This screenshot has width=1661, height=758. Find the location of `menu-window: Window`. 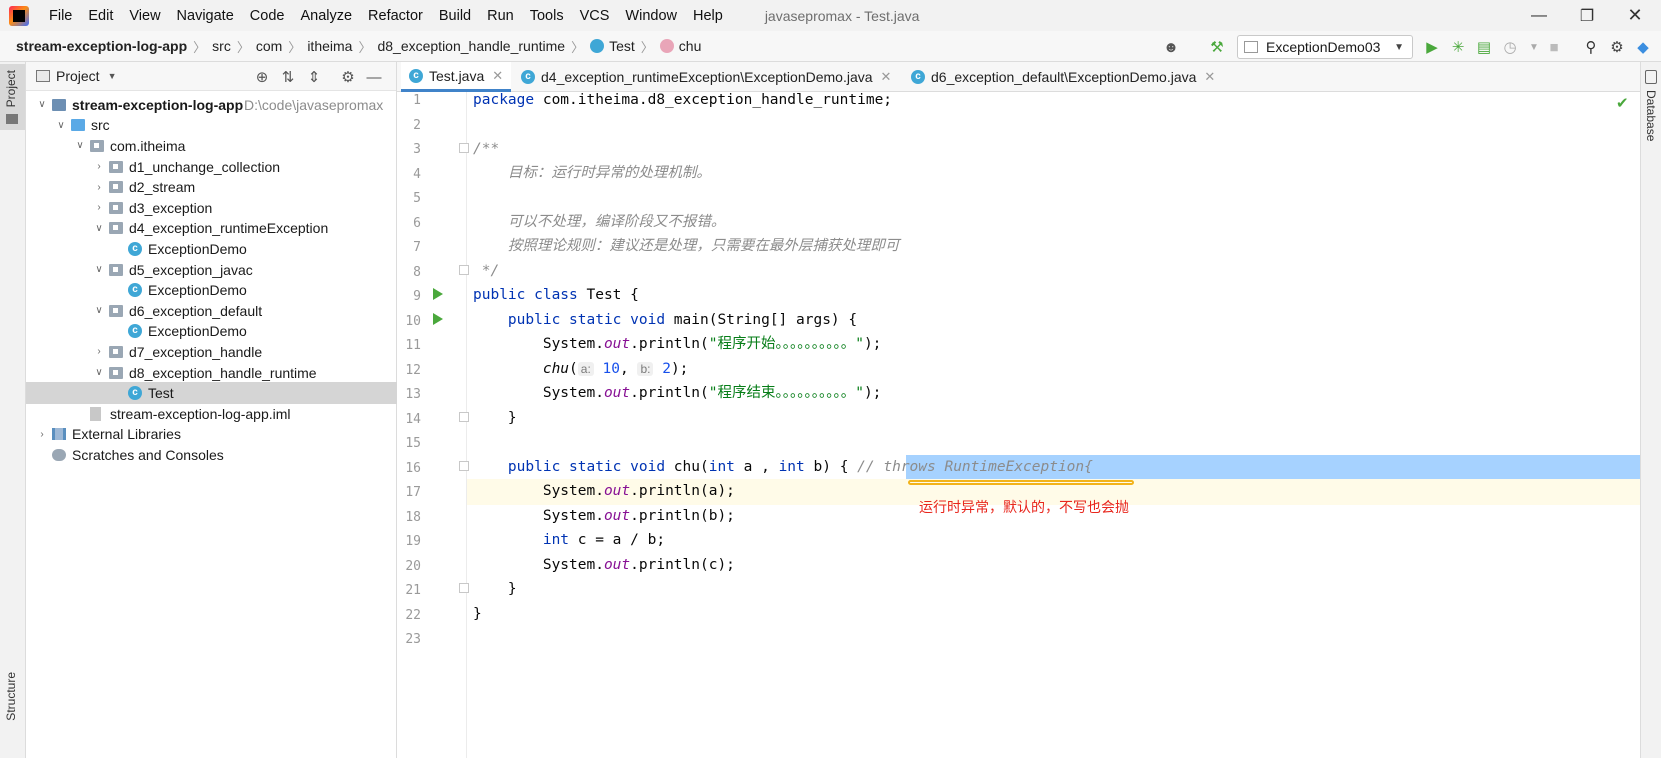

menu-window: Window is located at coordinates (651, 16).